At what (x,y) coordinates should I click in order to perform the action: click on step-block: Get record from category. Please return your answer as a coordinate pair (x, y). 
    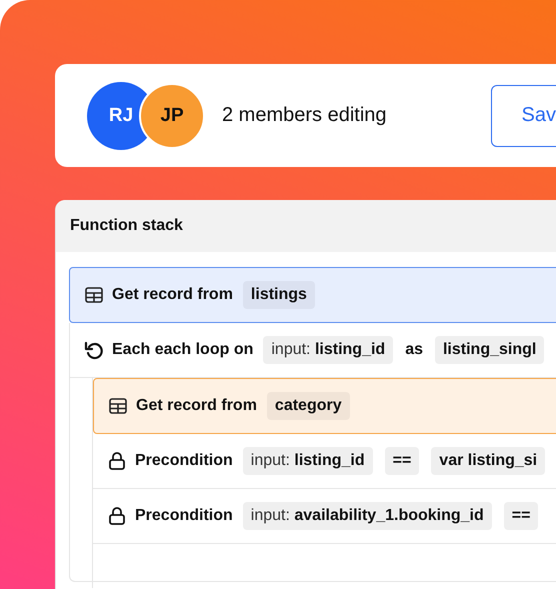
    Looking at the image, I should click on (324, 406).